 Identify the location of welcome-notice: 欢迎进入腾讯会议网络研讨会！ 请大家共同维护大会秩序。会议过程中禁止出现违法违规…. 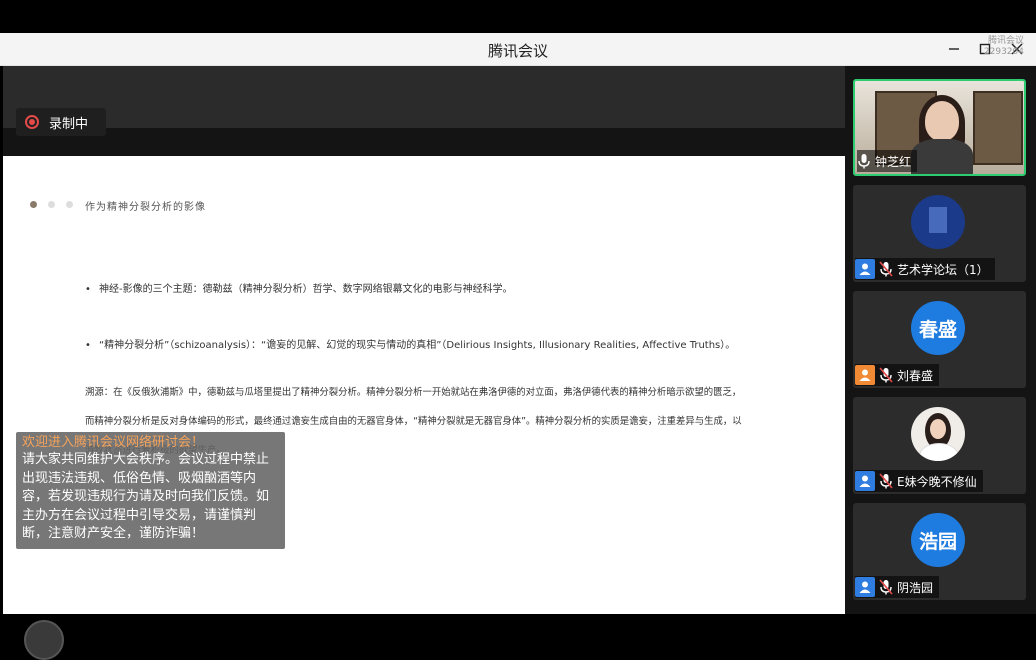
(150, 490).